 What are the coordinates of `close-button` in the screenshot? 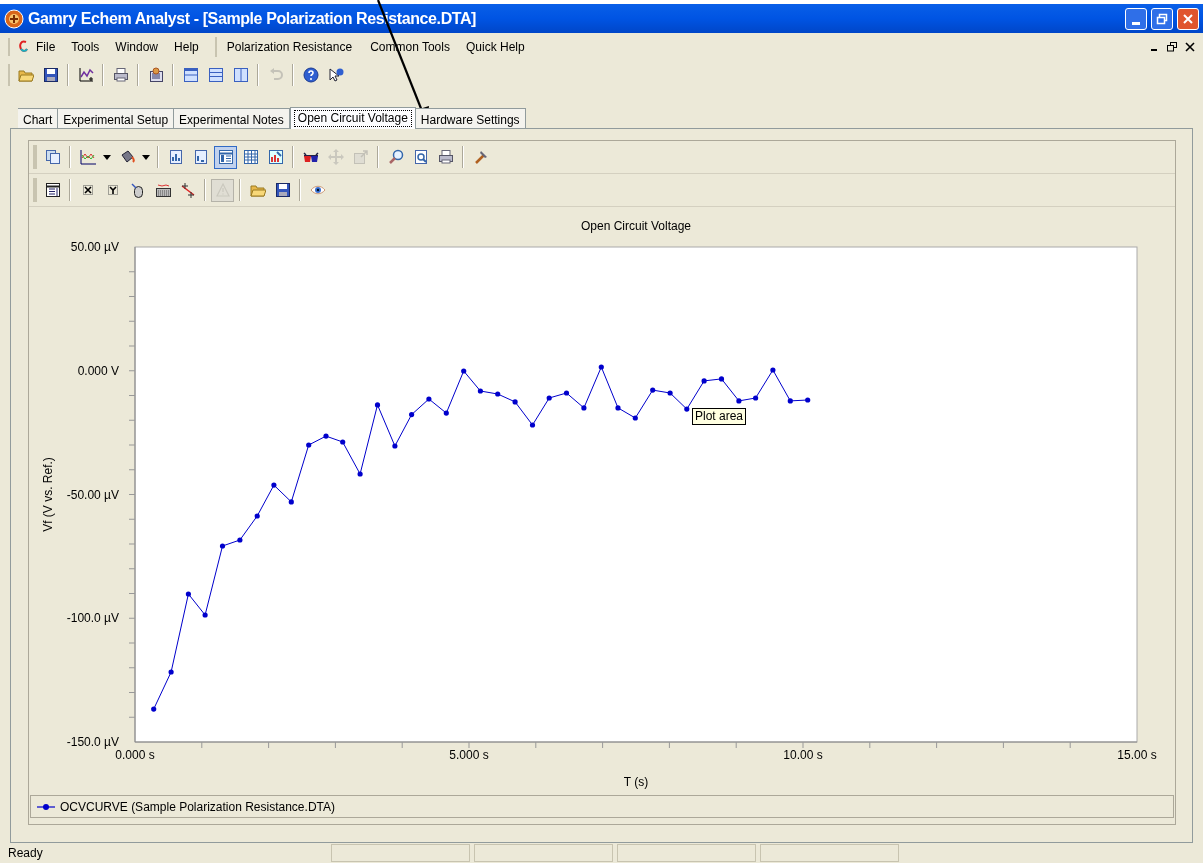 It's located at (1188, 18).